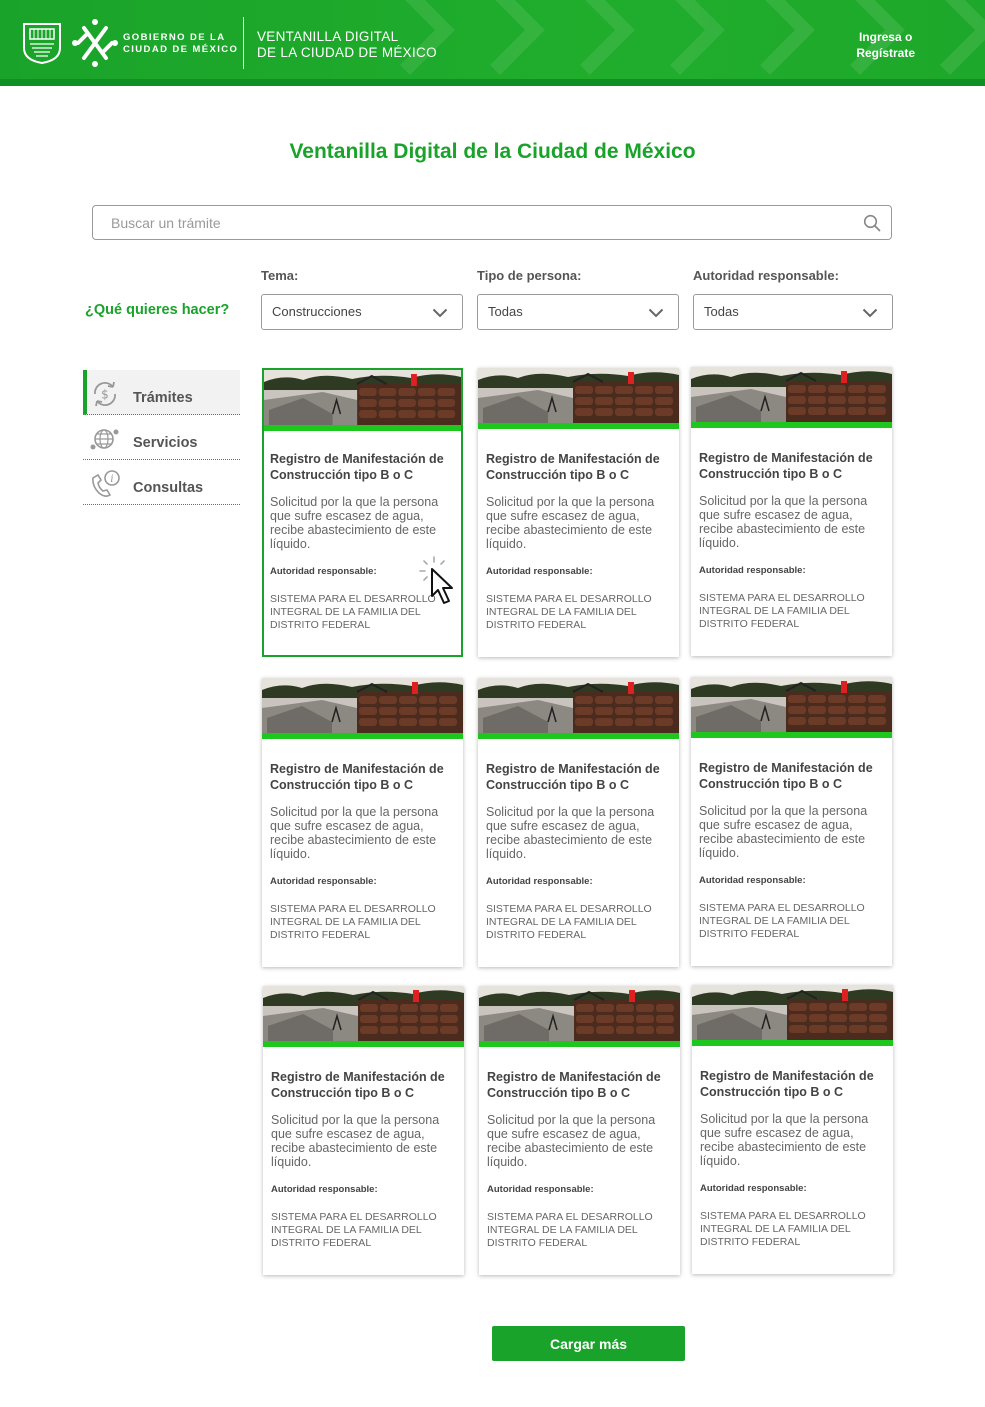 The width and height of the screenshot is (985, 1407). I want to click on phone-info-icon: i, so click(106, 483).